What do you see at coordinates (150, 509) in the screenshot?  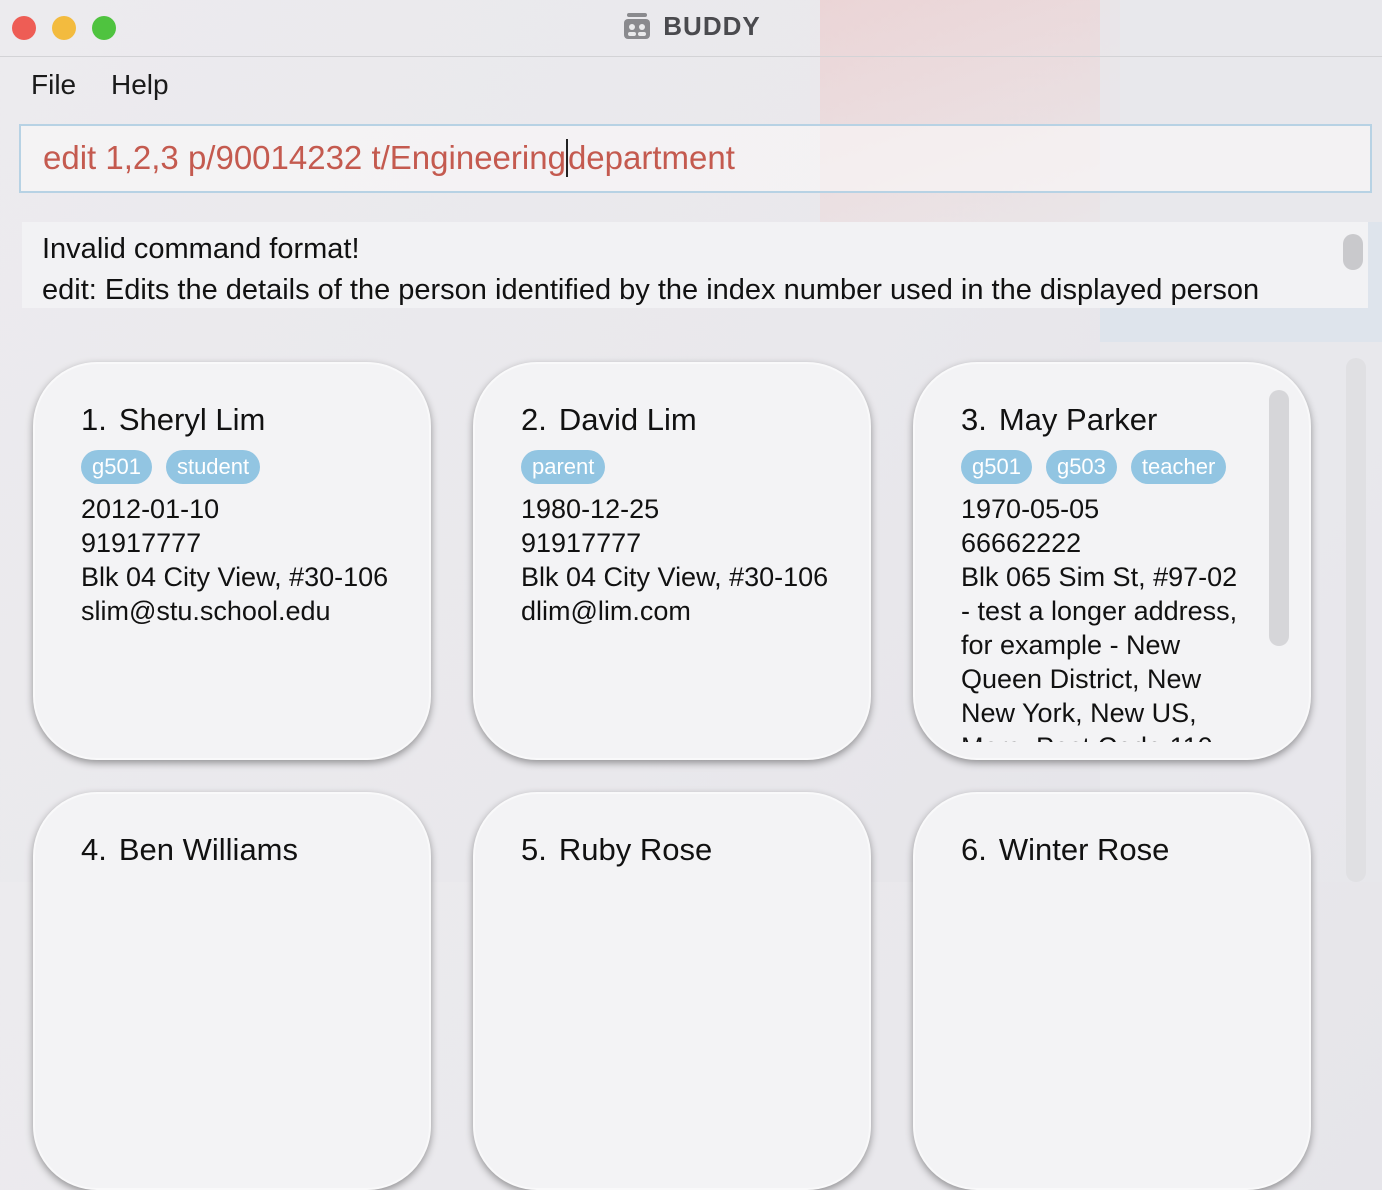 I see `person-birthday: 2012-01-10` at bounding box center [150, 509].